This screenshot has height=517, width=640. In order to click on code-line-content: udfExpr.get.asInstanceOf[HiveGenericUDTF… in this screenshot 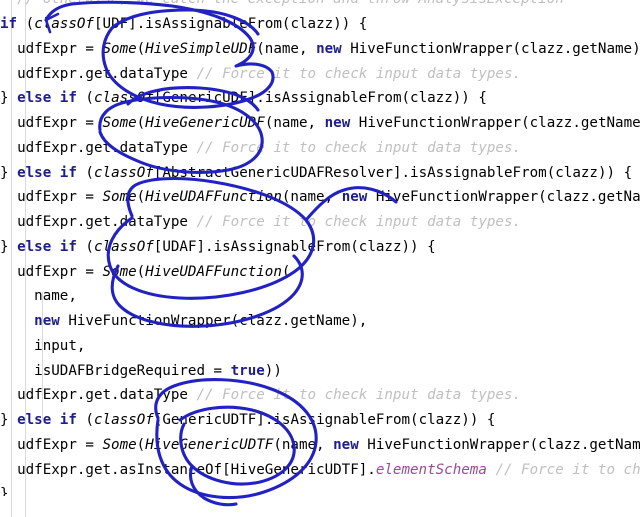, I will do `click(320, 470)`.